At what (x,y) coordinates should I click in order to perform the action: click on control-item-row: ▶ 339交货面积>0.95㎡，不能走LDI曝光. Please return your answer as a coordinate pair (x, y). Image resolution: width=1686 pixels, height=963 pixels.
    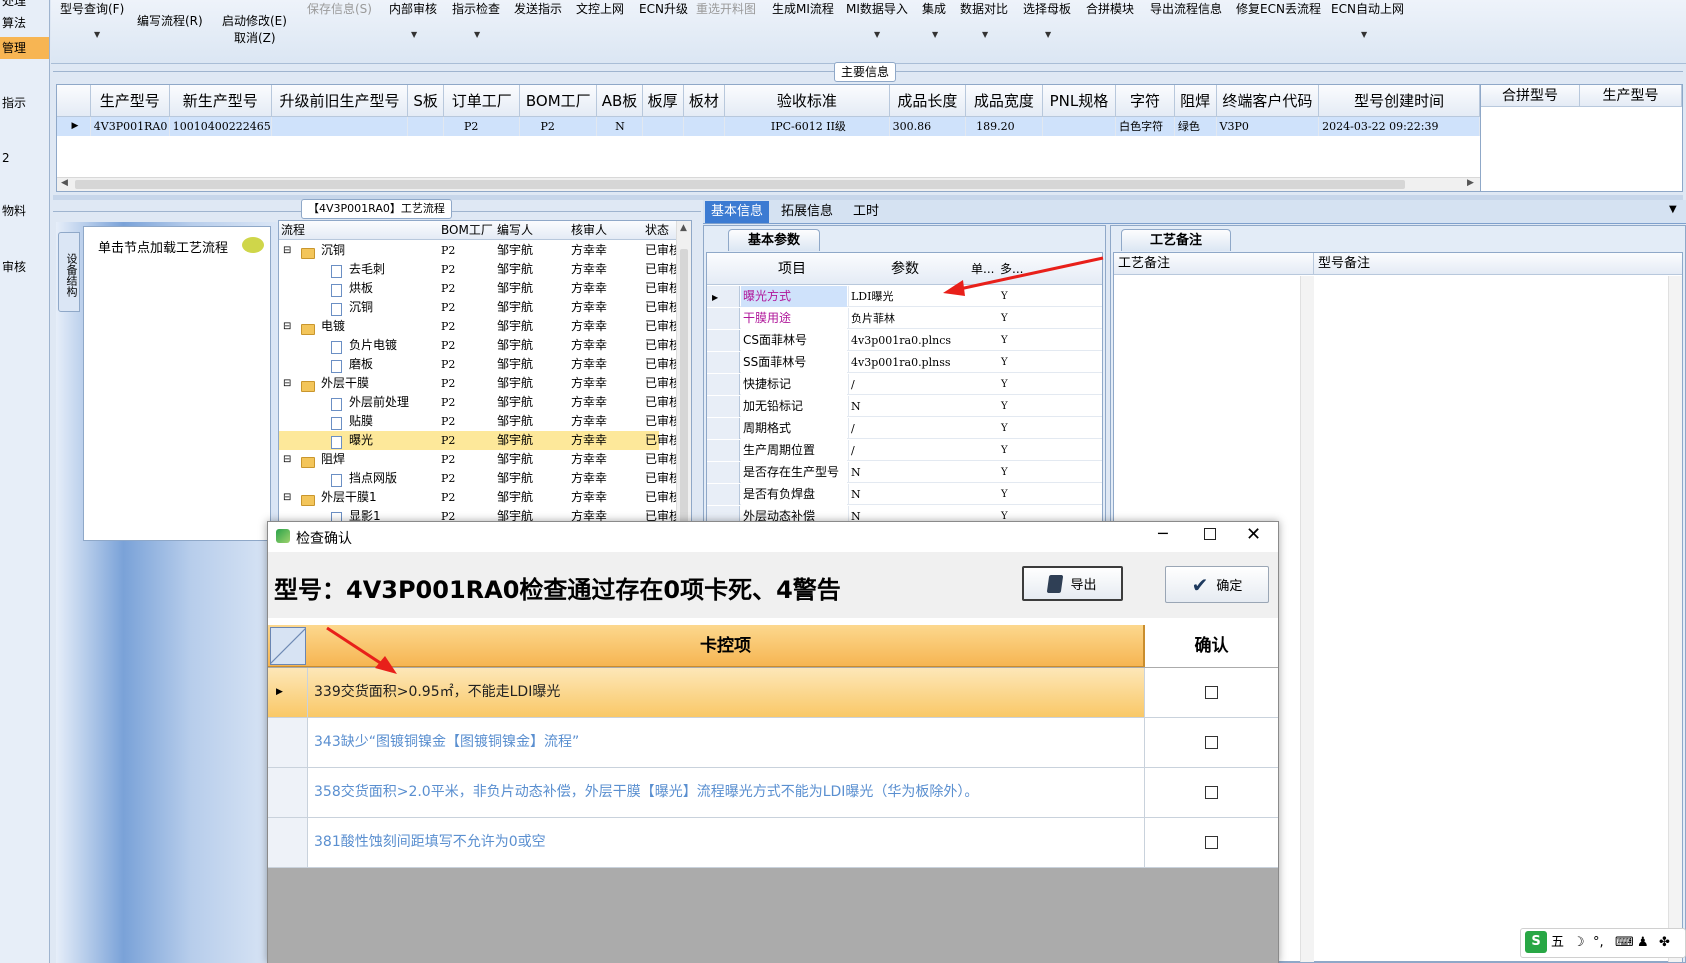
    Looking at the image, I should click on (773, 693).